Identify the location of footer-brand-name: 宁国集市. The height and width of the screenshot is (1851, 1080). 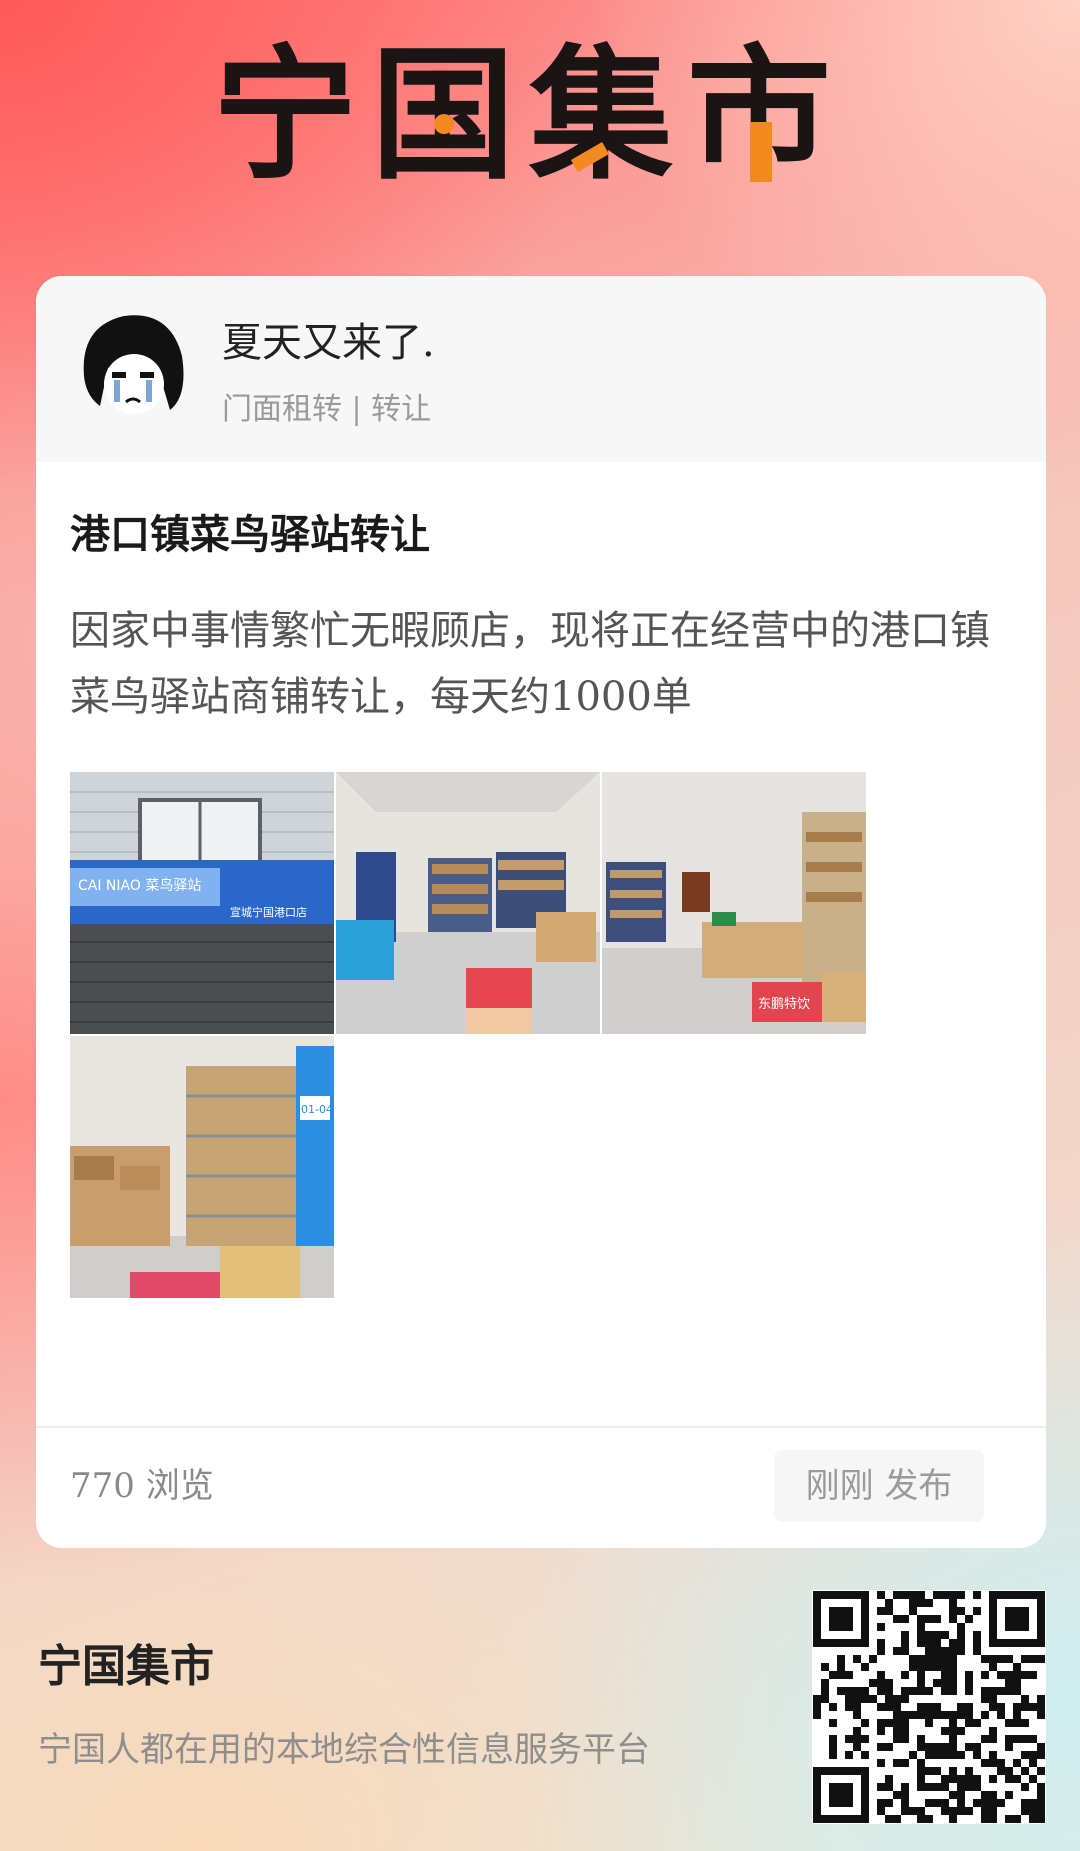
(126, 1666).